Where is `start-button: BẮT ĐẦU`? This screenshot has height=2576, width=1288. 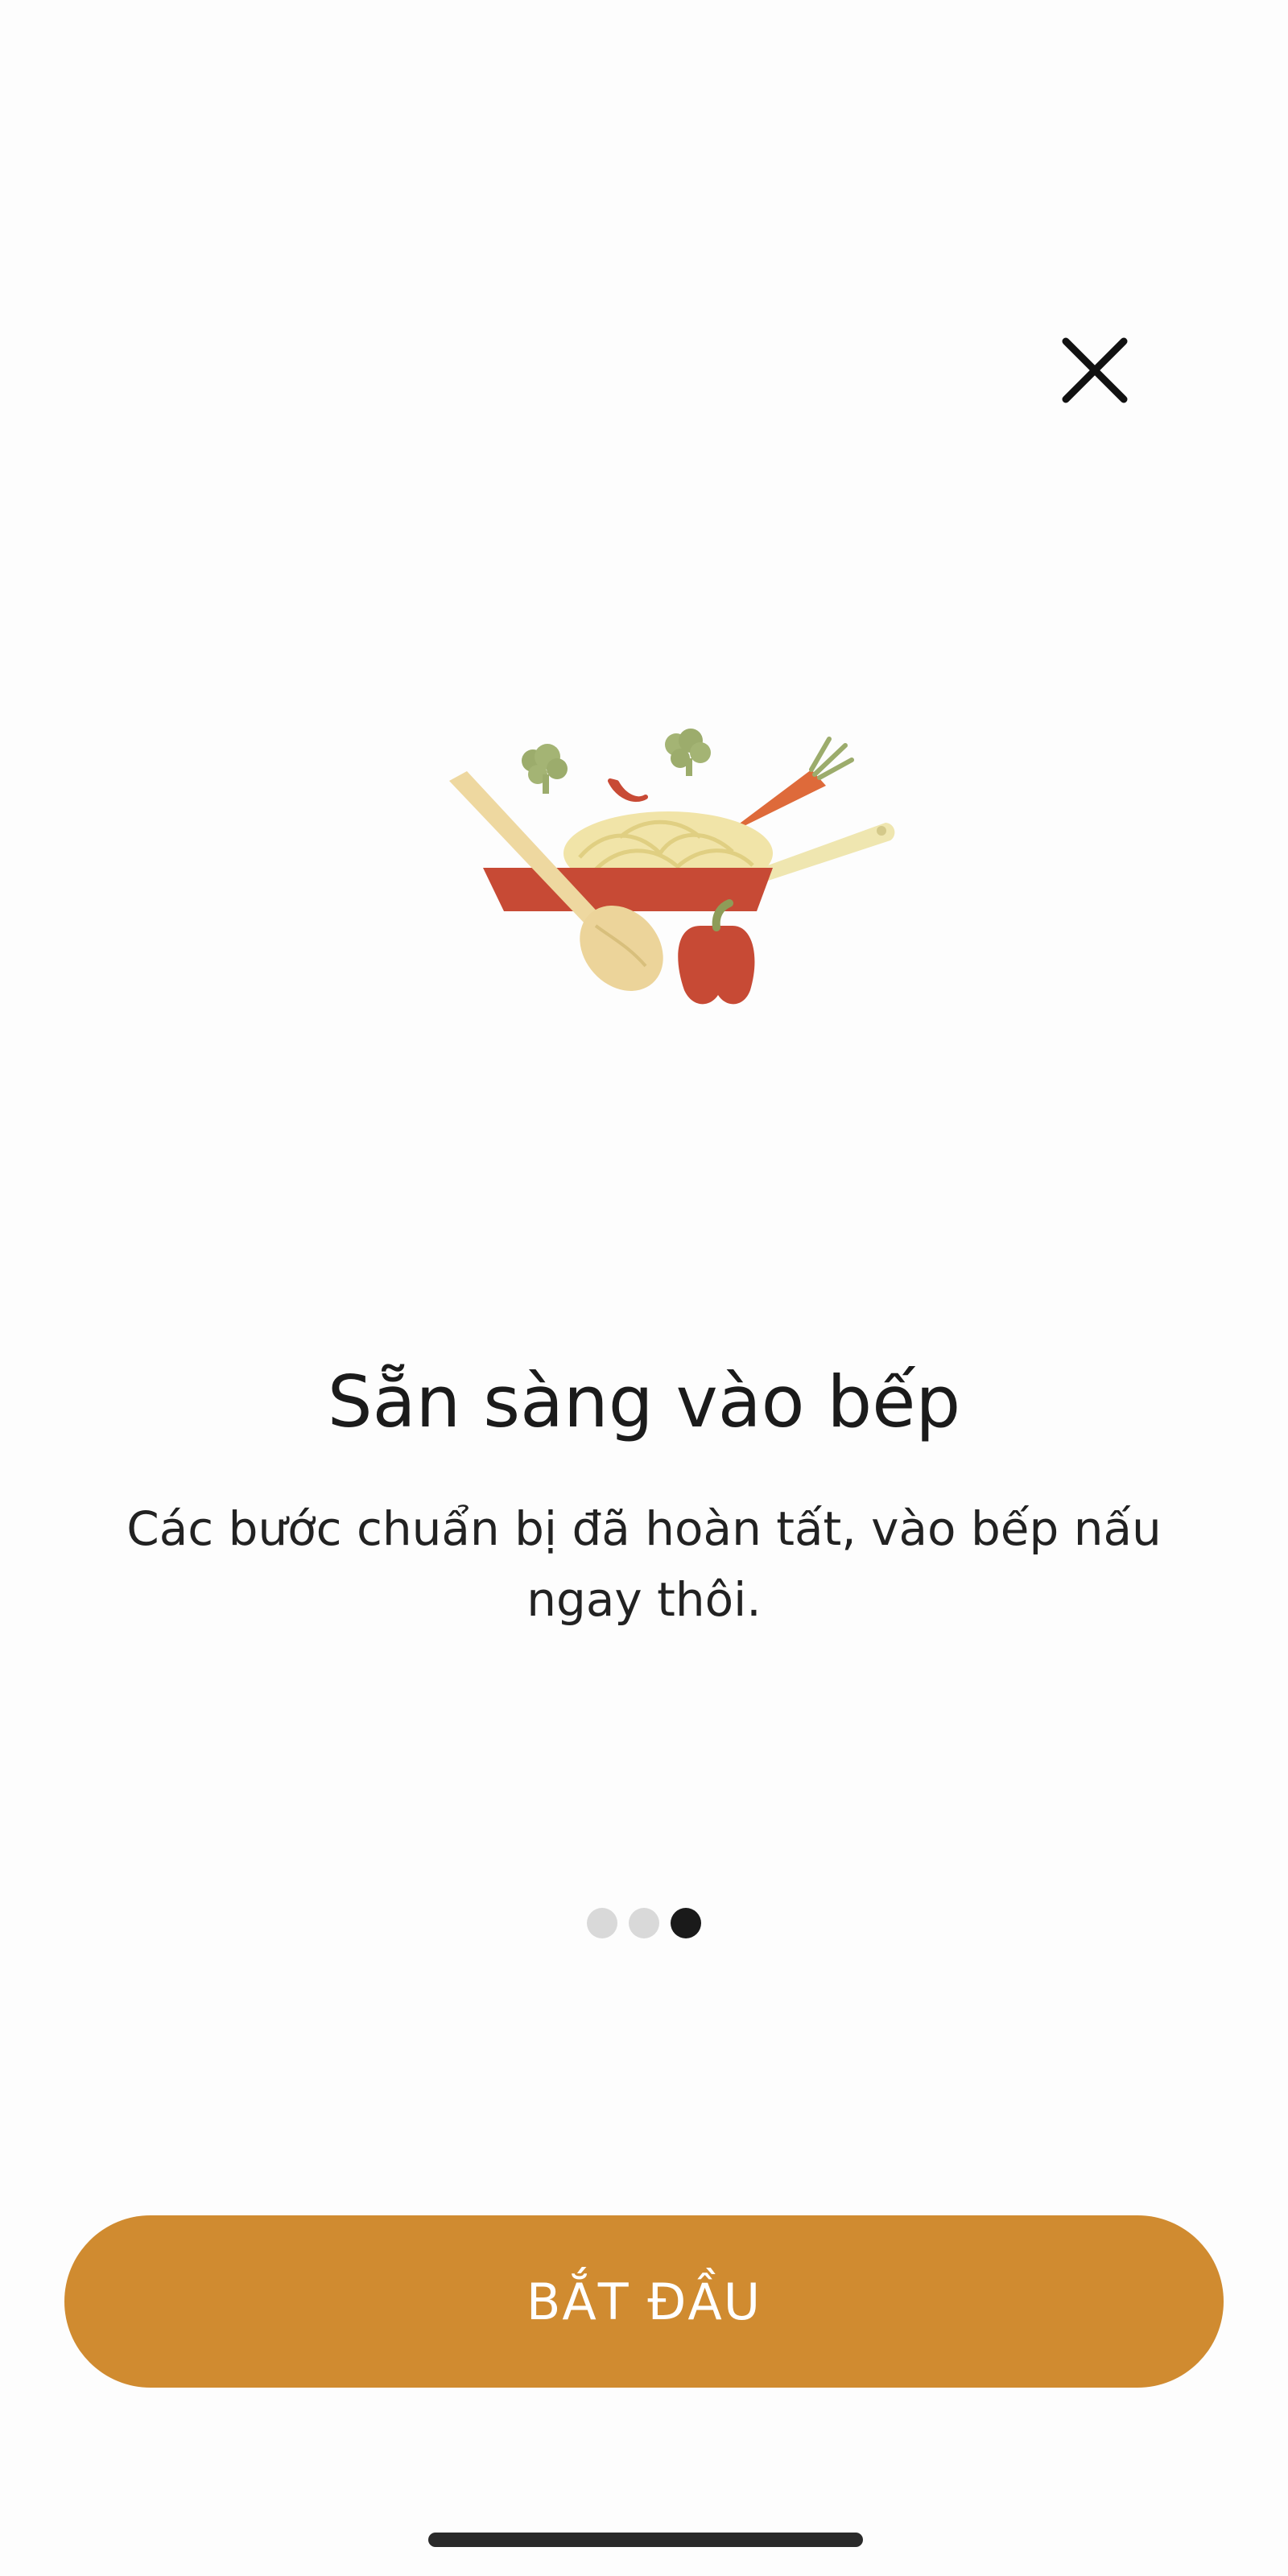 start-button: BẮT ĐẦU is located at coordinates (644, 2301).